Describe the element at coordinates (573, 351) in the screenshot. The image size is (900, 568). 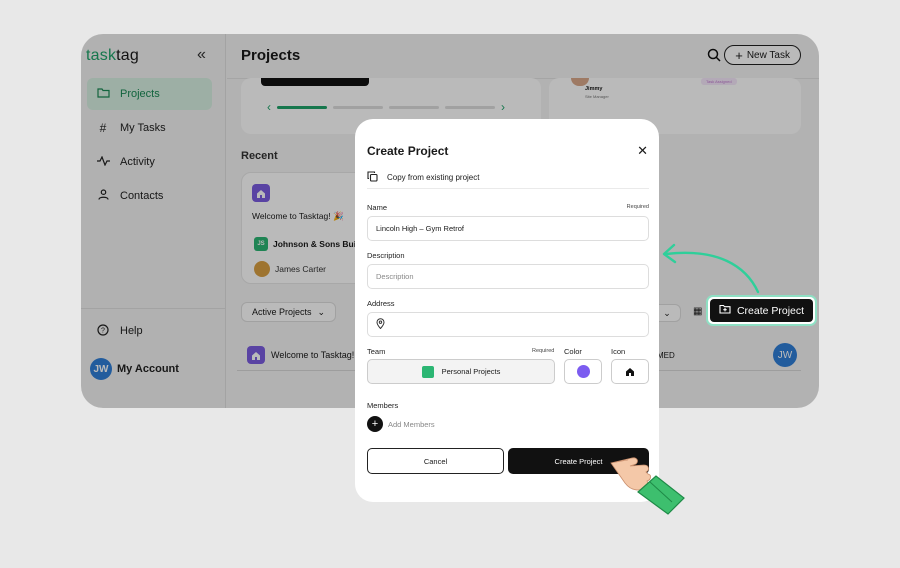
I see `color-label: Color` at that location.